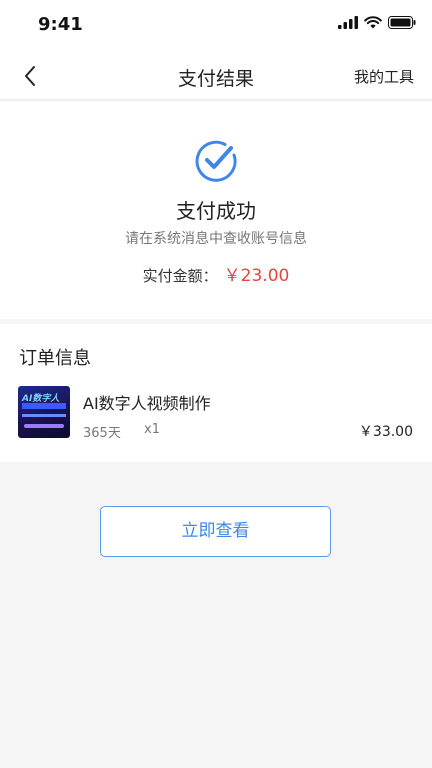 Image resolution: width=432 pixels, height=768 pixels. I want to click on product-duration: 365天, so click(102, 433).